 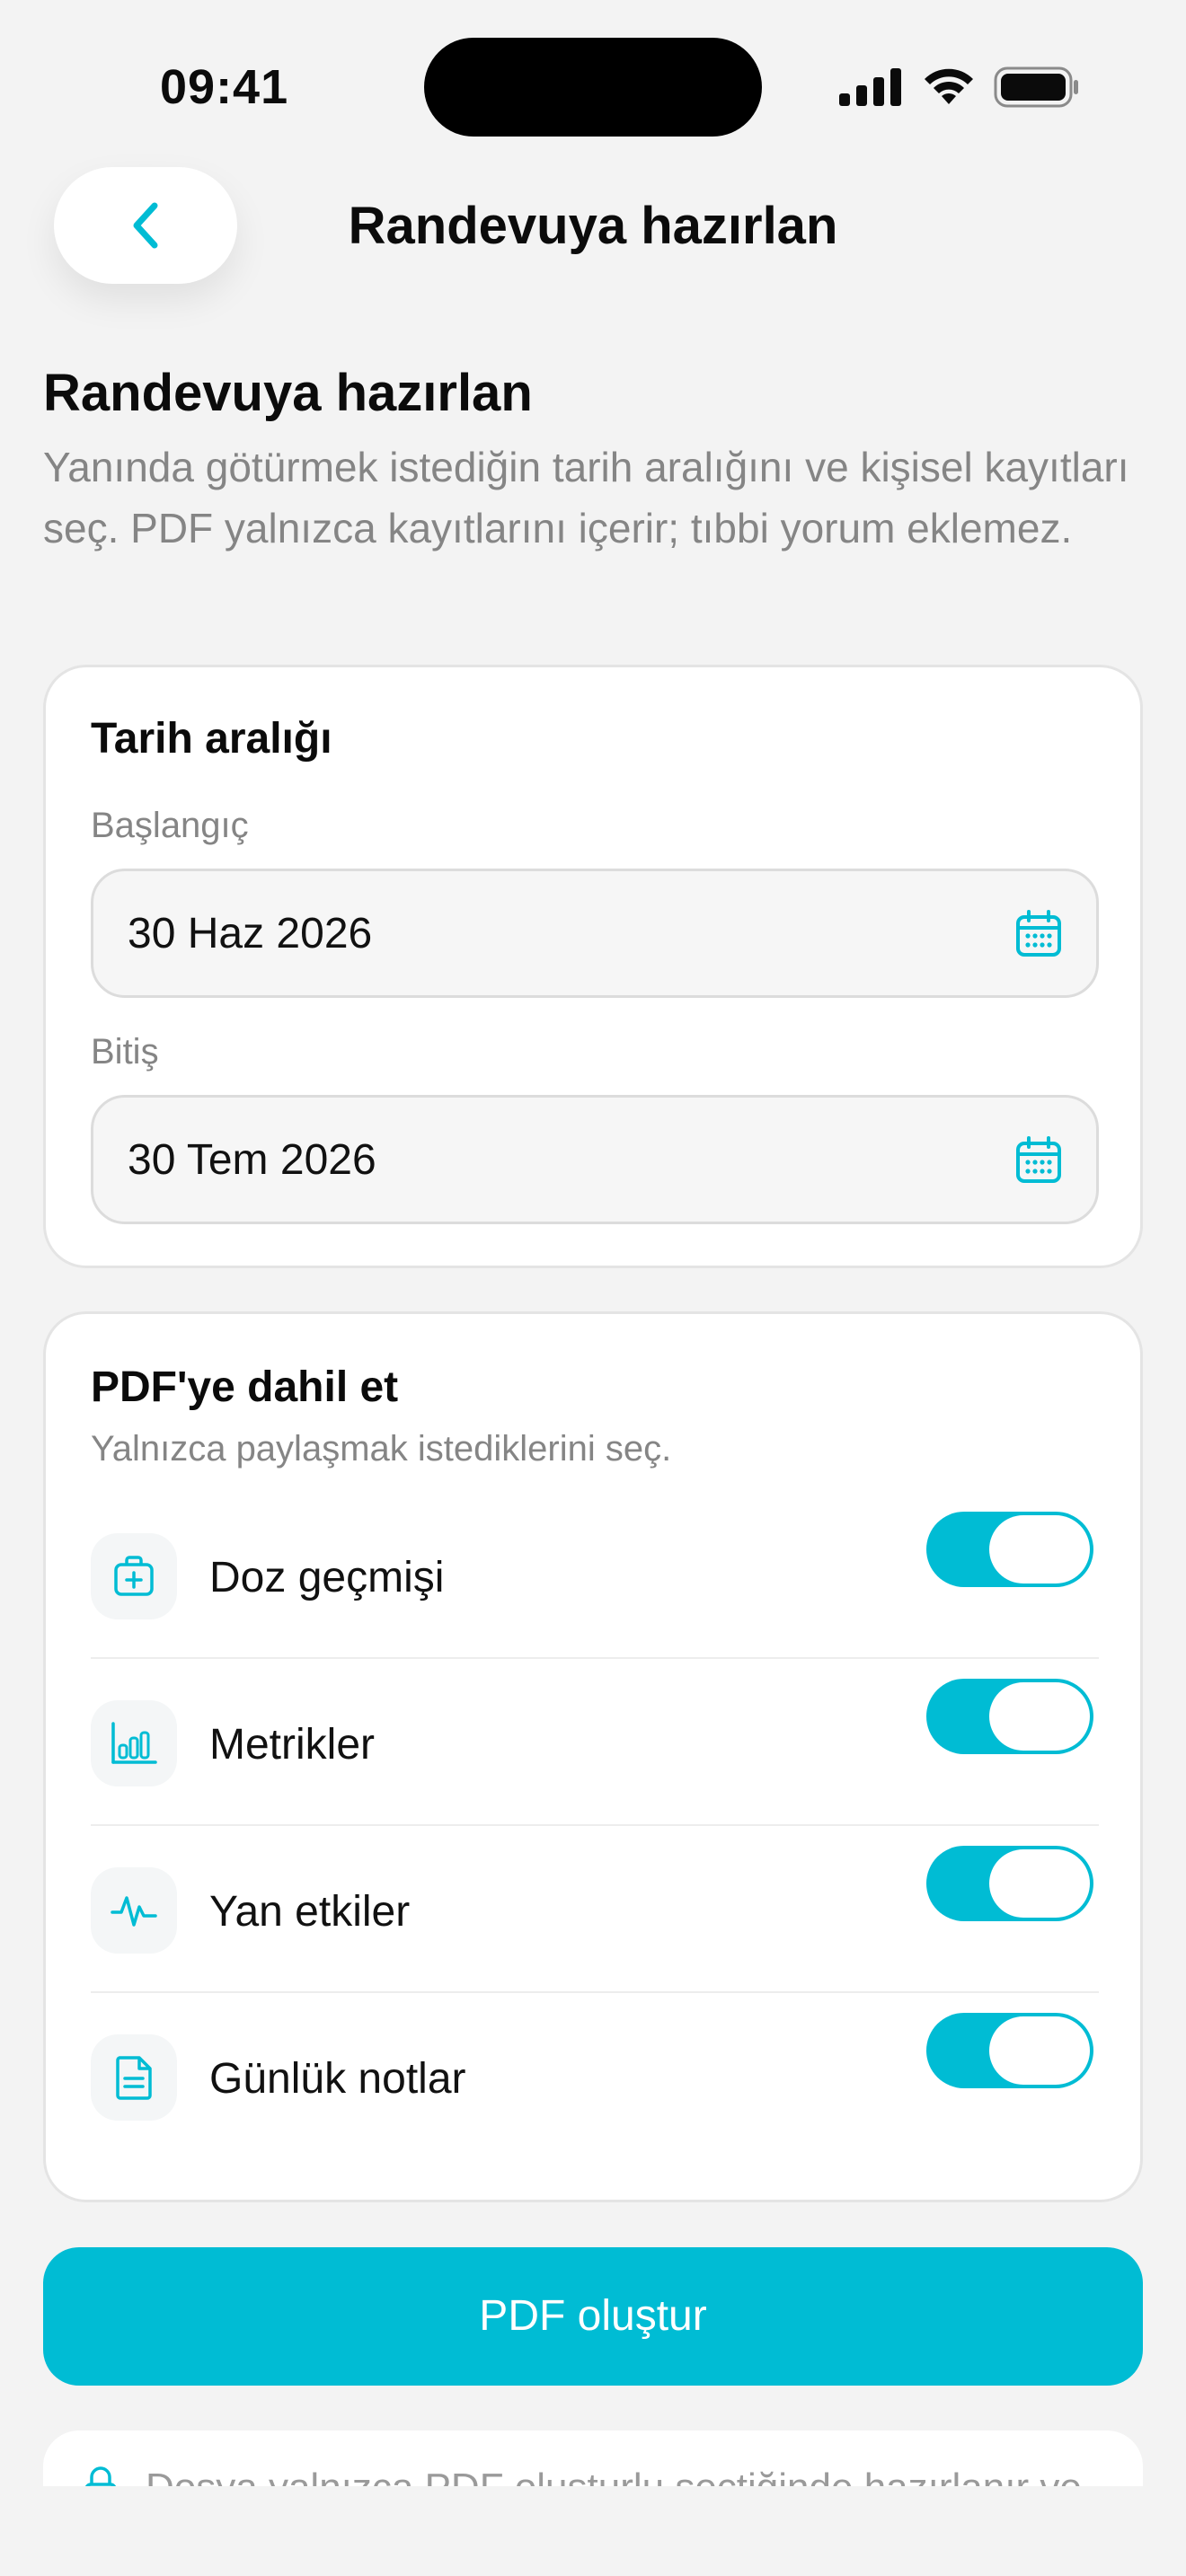 What do you see at coordinates (337, 2079) in the screenshot?
I see `option-label: Günlük notlar` at bounding box center [337, 2079].